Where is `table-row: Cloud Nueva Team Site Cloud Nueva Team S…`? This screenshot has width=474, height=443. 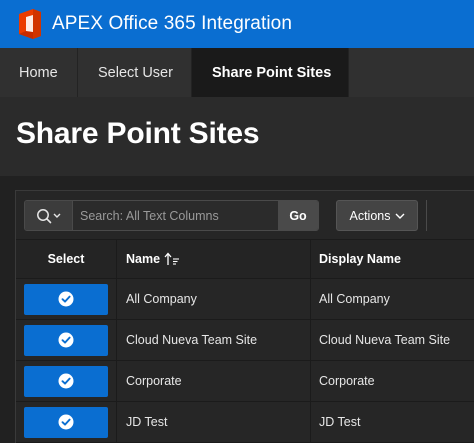 table-row: Cloud Nueva Team Site Cloud Nueva Team S… is located at coordinates (245, 340).